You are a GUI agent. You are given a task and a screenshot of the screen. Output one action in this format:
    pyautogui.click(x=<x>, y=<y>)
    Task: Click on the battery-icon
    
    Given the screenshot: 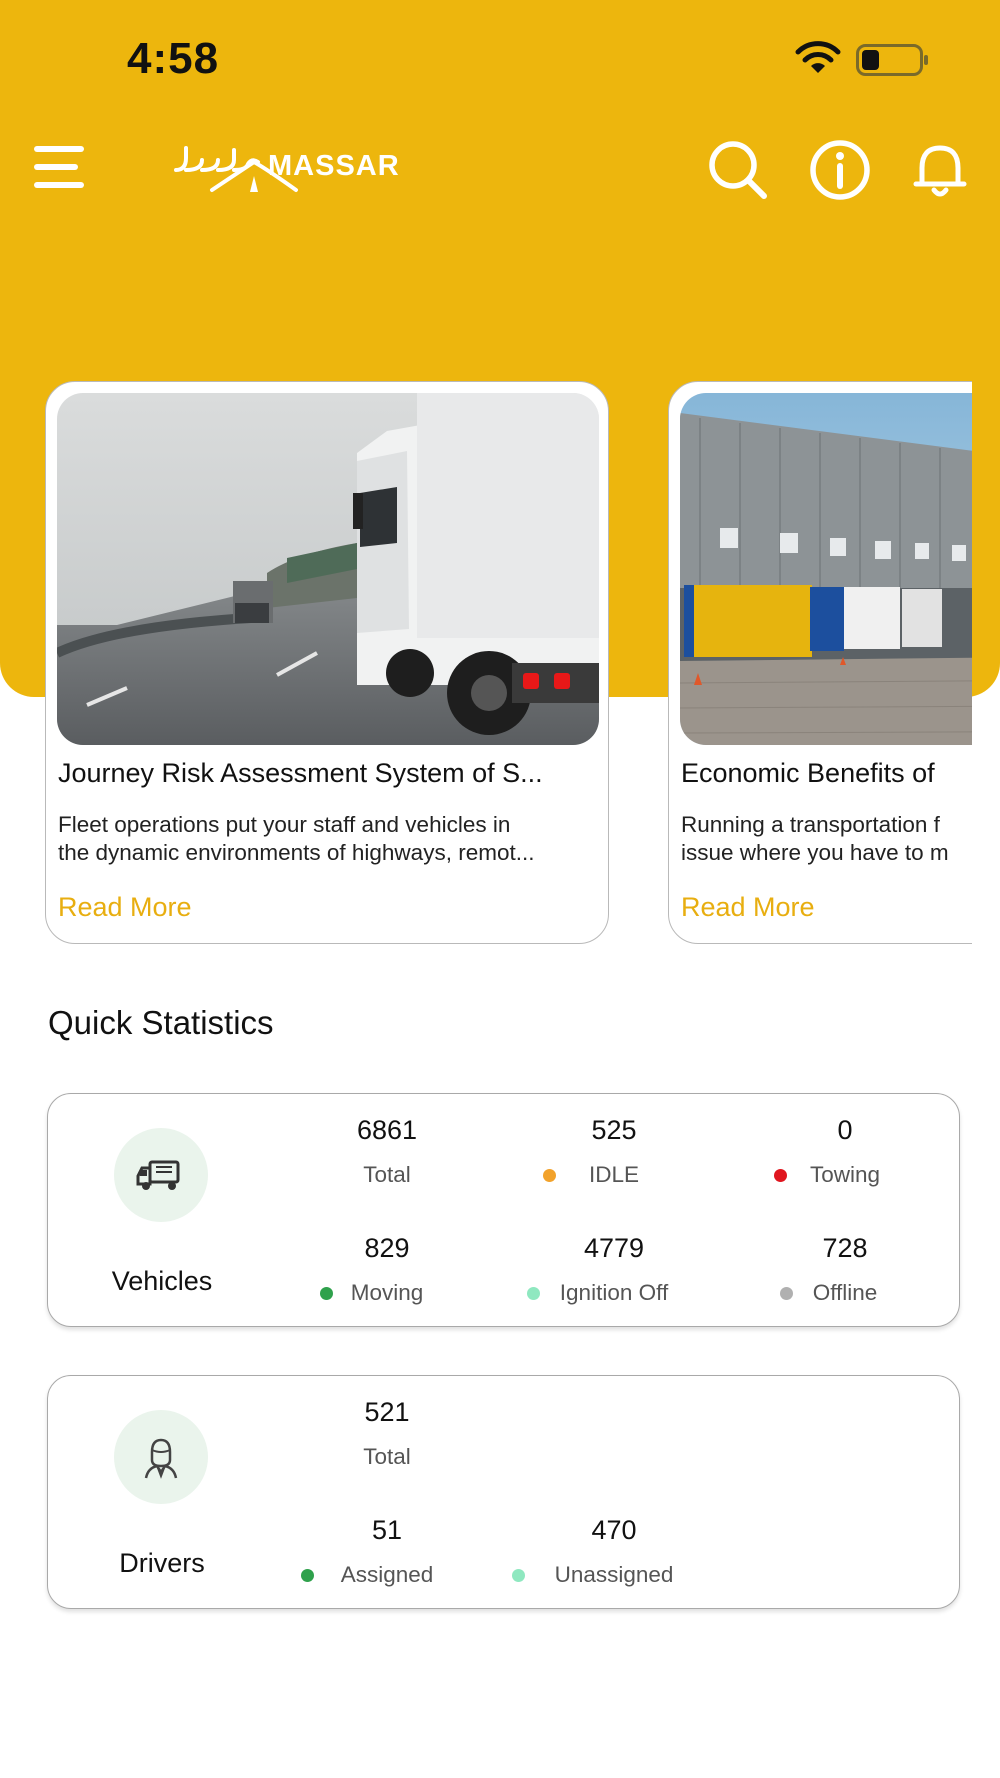 What is the action you would take?
    pyautogui.click(x=892, y=60)
    